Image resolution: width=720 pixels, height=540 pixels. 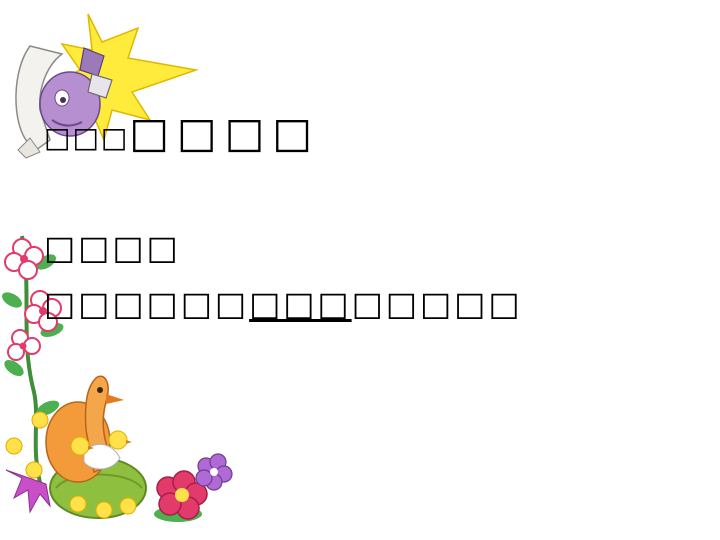 I want to click on body-line-1: □□□□, so click(x=112, y=247).